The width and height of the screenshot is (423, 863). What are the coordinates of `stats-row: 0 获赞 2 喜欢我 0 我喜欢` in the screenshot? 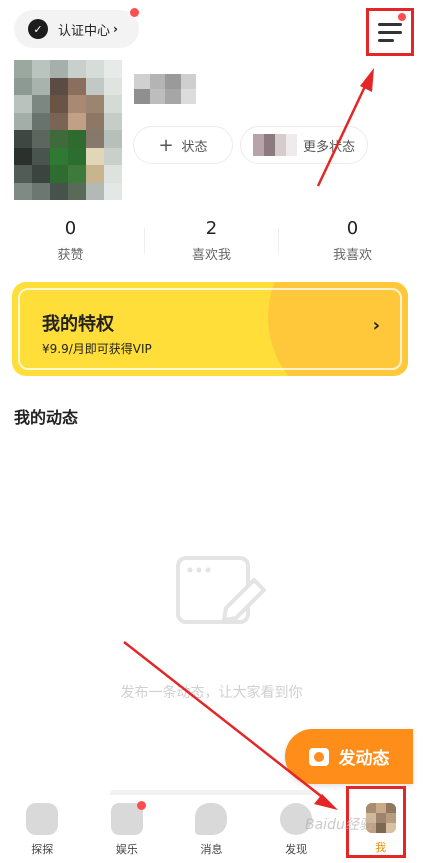 It's located at (211, 243).